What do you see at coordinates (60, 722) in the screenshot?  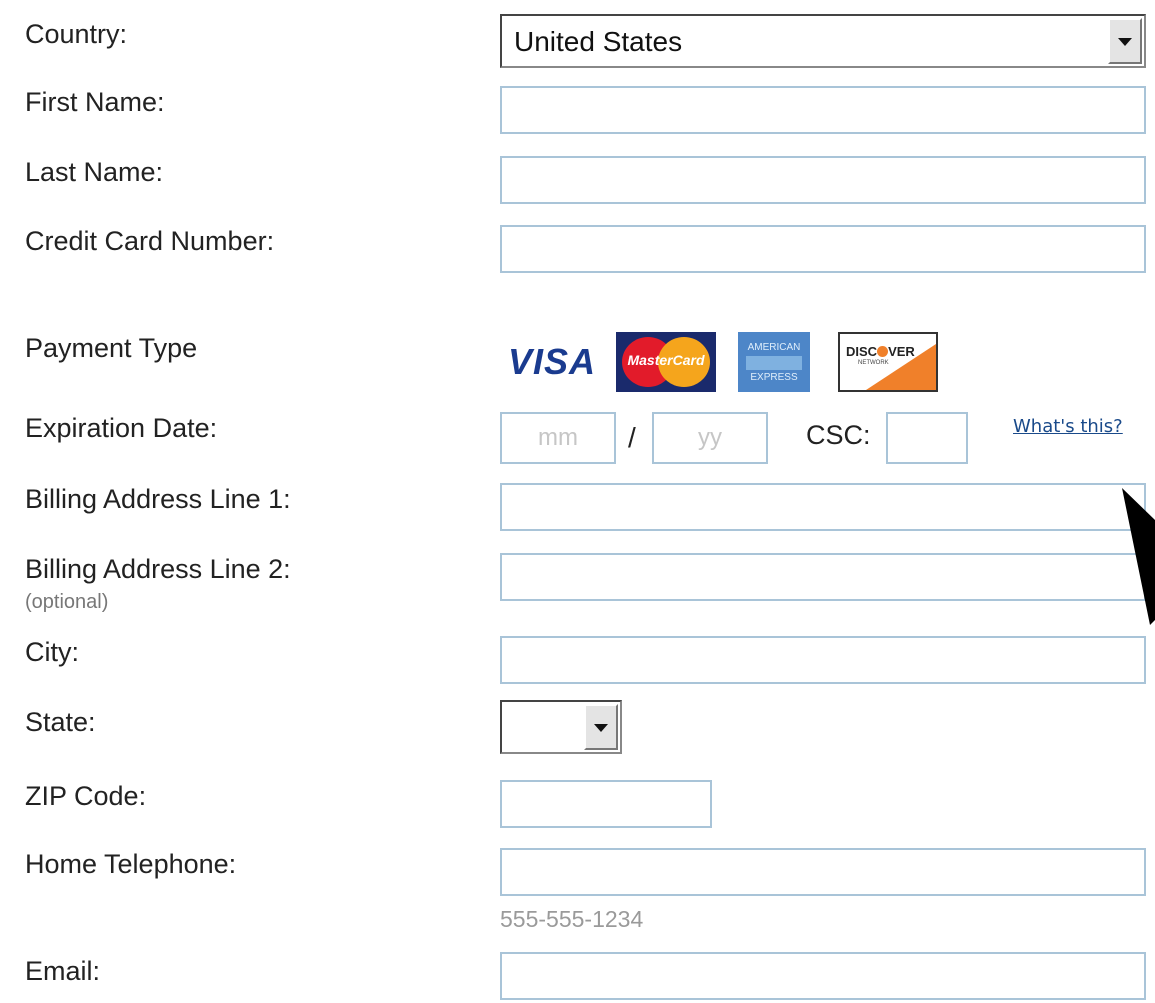 I see `state-label: State:` at bounding box center [60, 722].